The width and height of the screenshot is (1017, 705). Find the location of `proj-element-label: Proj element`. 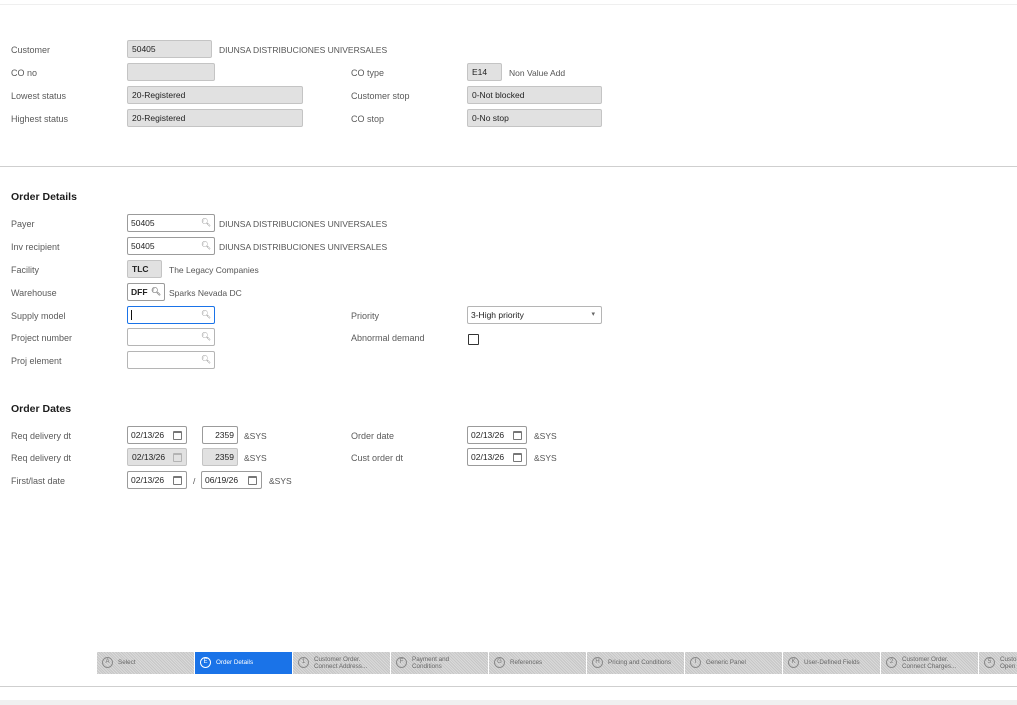

proj-element-label: Proj element is located at coordinates (36, 361).